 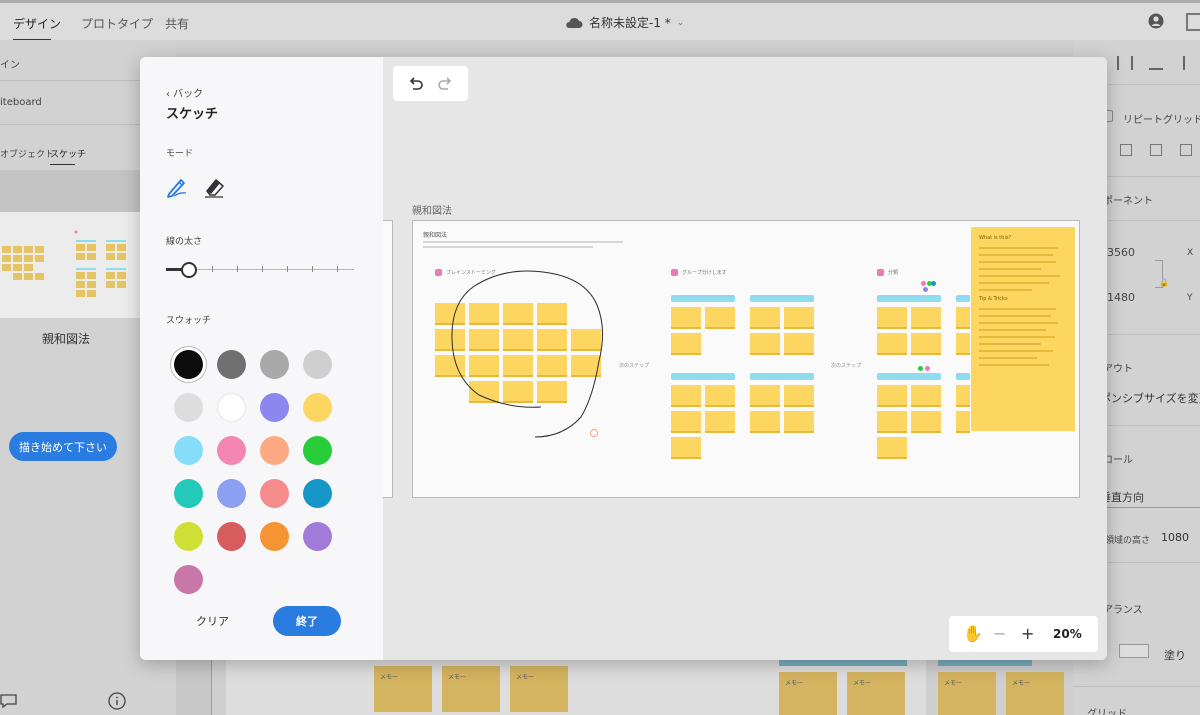 I want to click on appearance-section-title: アランス, so click(x=1123, y=610).